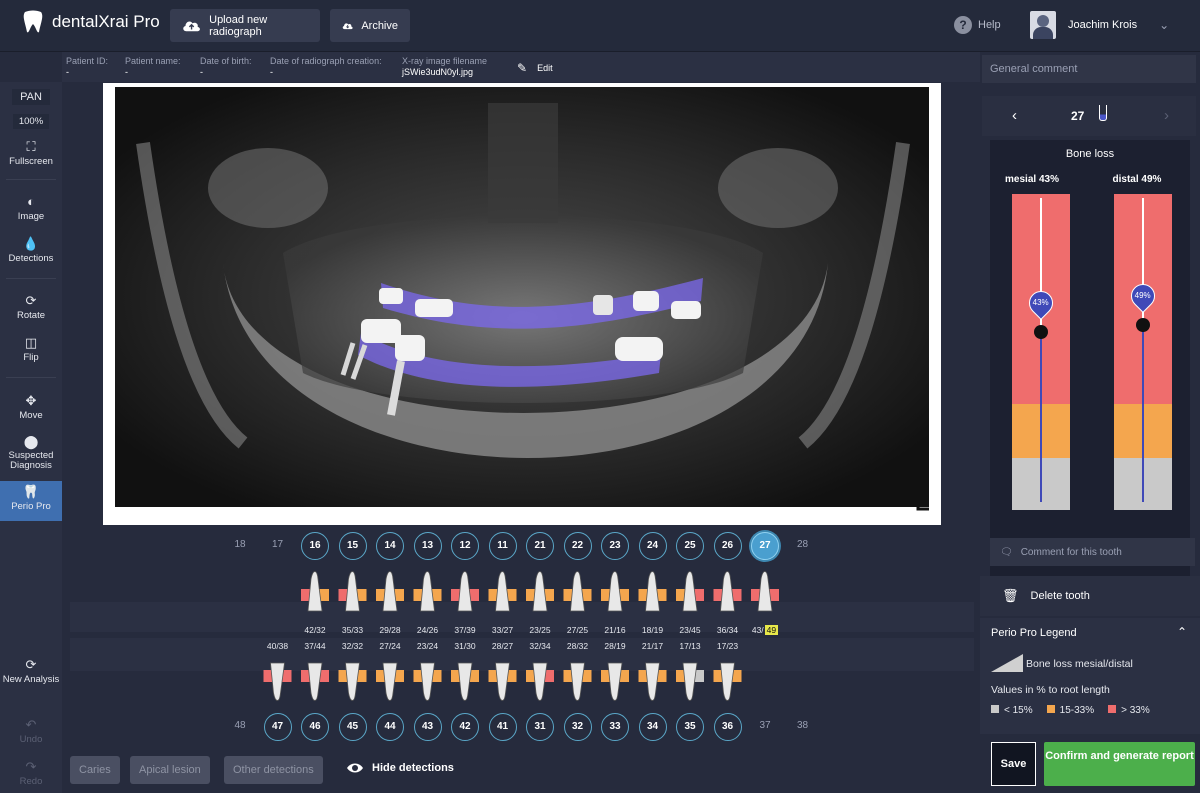 This screenshot has height=793, width=1200. What do you see at coordinates (1007, 663) in the screenshot?
I see `bone-loss-wedge-icon` at bounding box center [1007, 663].